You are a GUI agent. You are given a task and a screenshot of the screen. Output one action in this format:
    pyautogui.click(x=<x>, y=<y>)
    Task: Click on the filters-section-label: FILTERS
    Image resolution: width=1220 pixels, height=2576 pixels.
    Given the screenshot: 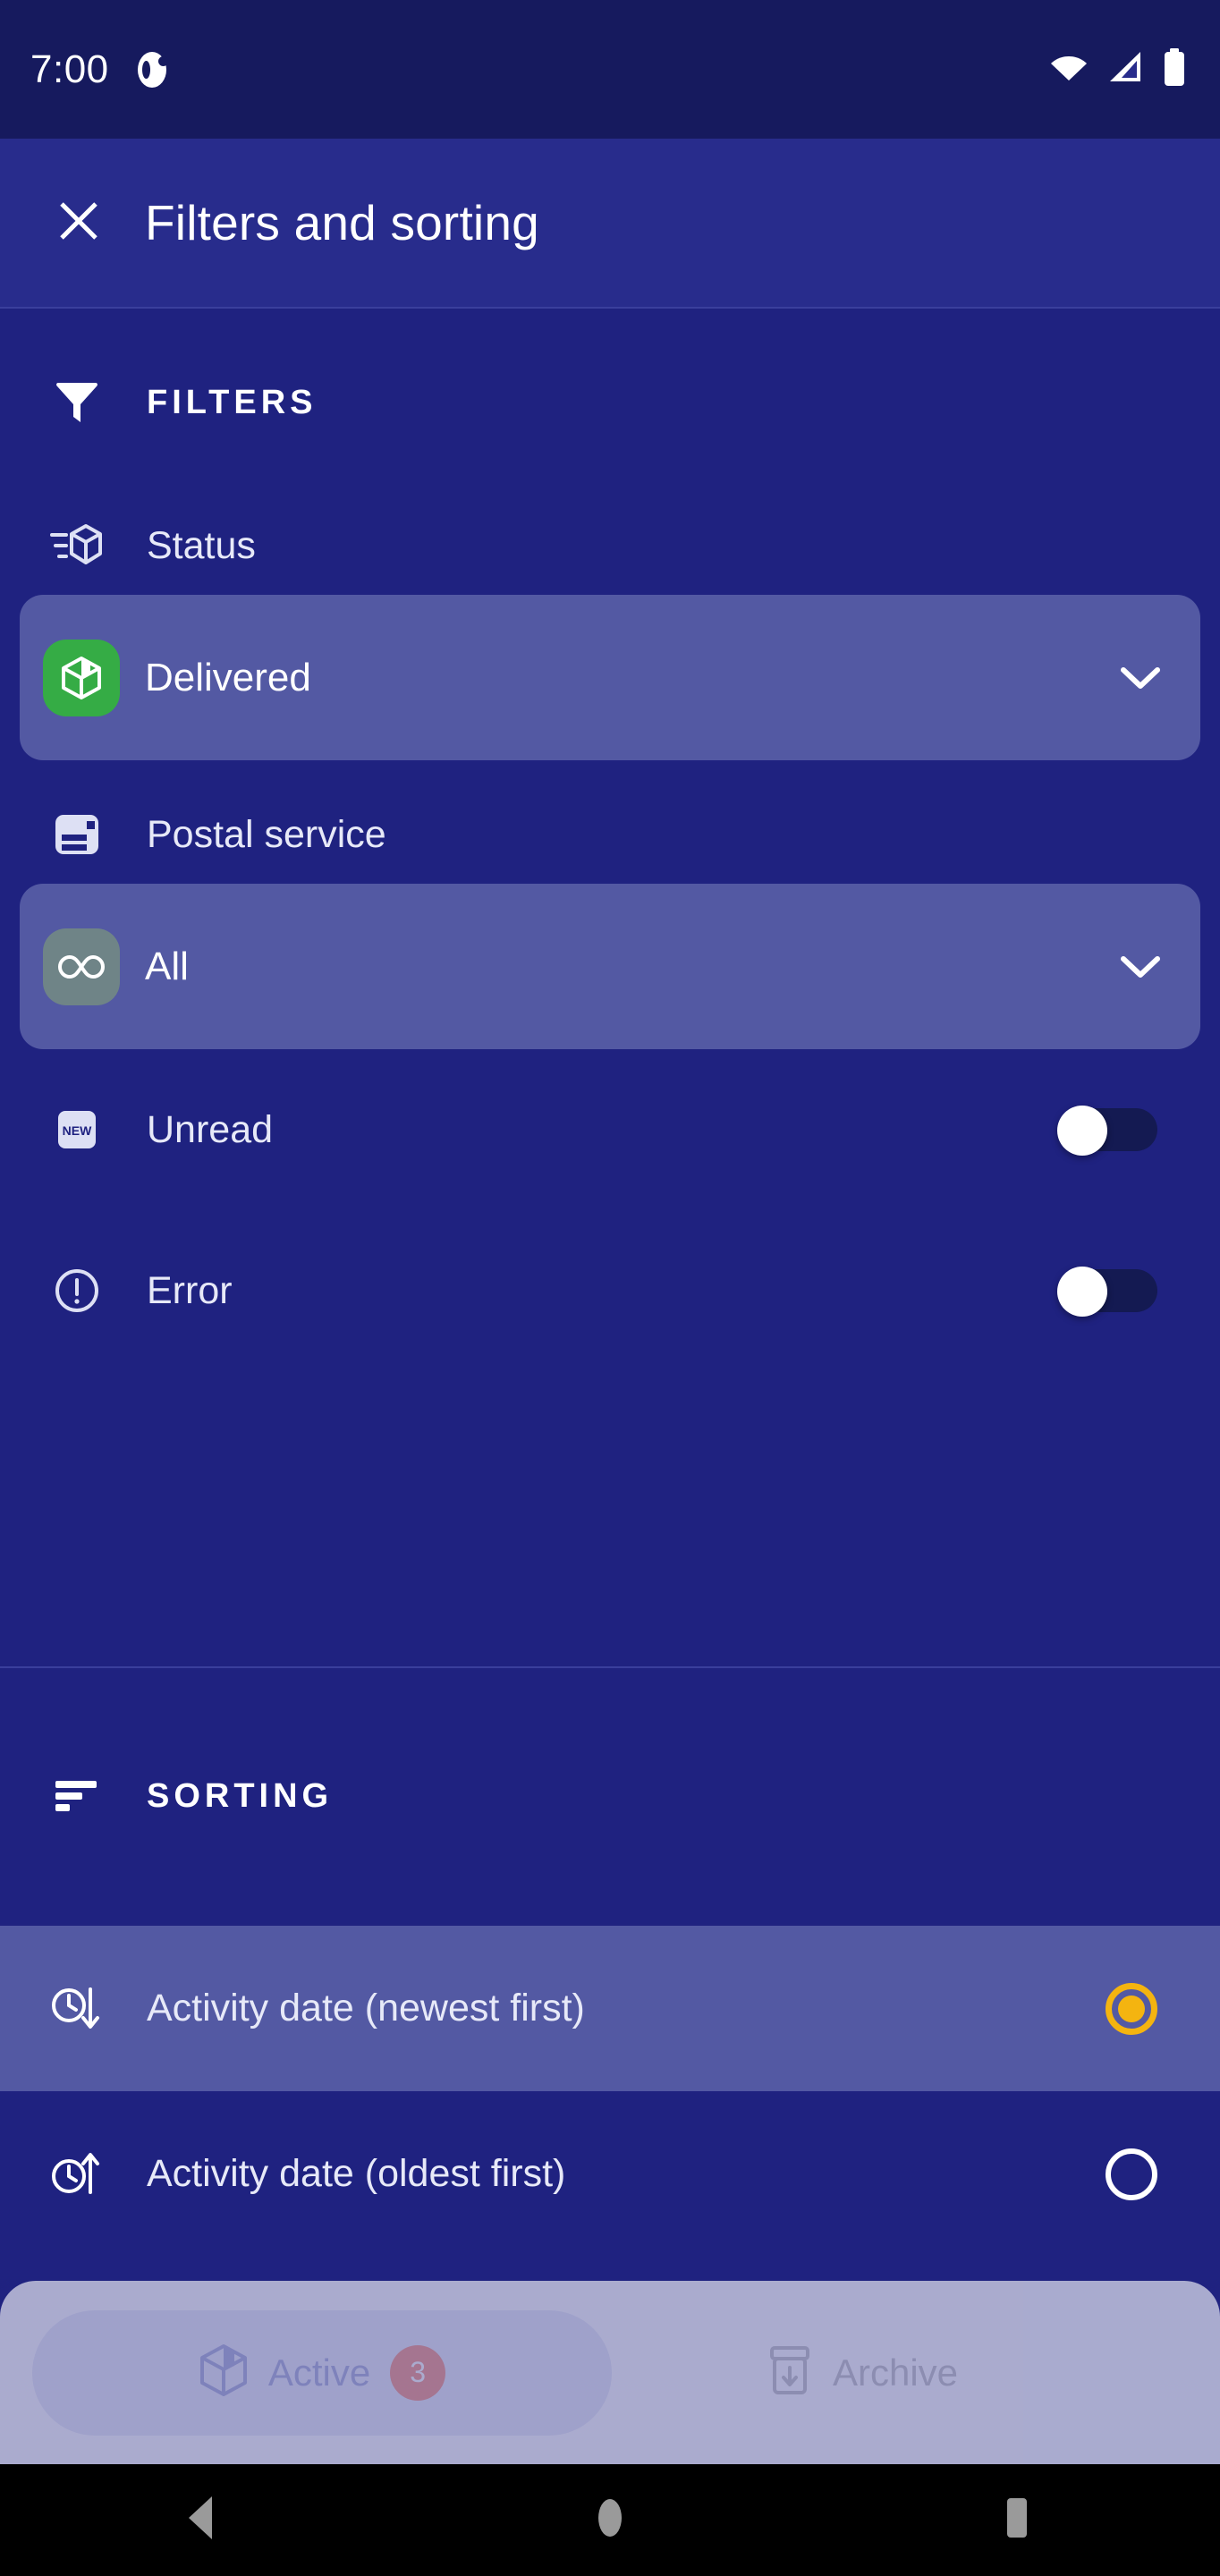 What is the action you would take?
    pyautogui.click(x=232, y=402)
    